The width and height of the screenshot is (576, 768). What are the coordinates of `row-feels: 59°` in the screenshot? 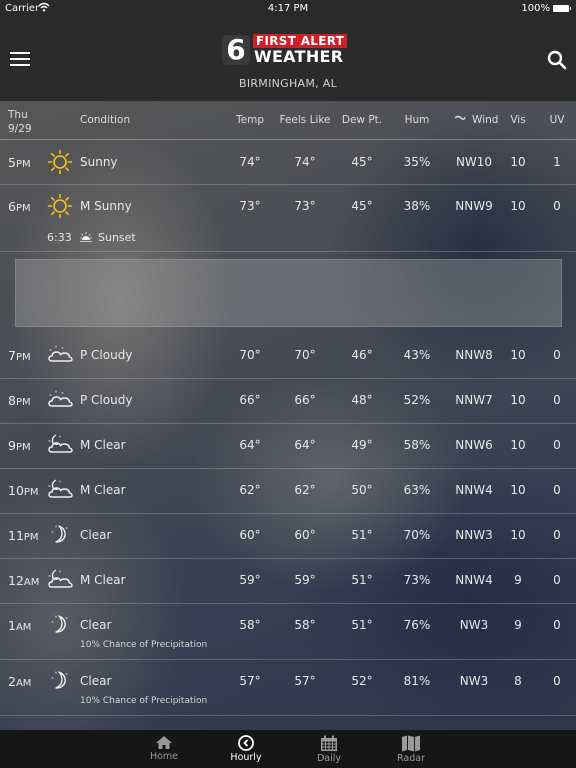 It's located at (305, 580).